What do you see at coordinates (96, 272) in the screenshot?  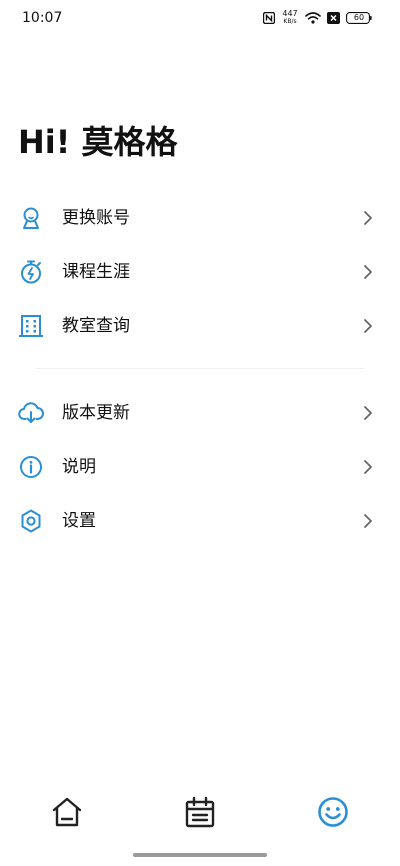 I see `menu-item-label: 课程生涯` at bounding box center [96, 272].